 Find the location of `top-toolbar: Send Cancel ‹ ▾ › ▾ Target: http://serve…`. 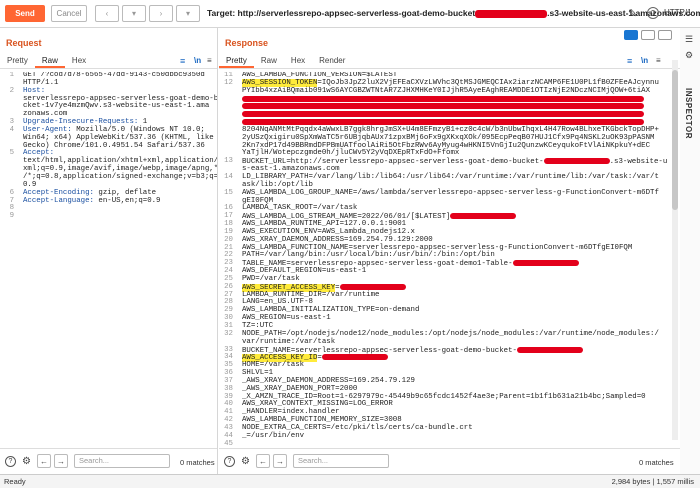

top-toolbar: Send Cancel ‹ ▾ › ▾ Target: http://serve… is located at coordinates (350, 14).